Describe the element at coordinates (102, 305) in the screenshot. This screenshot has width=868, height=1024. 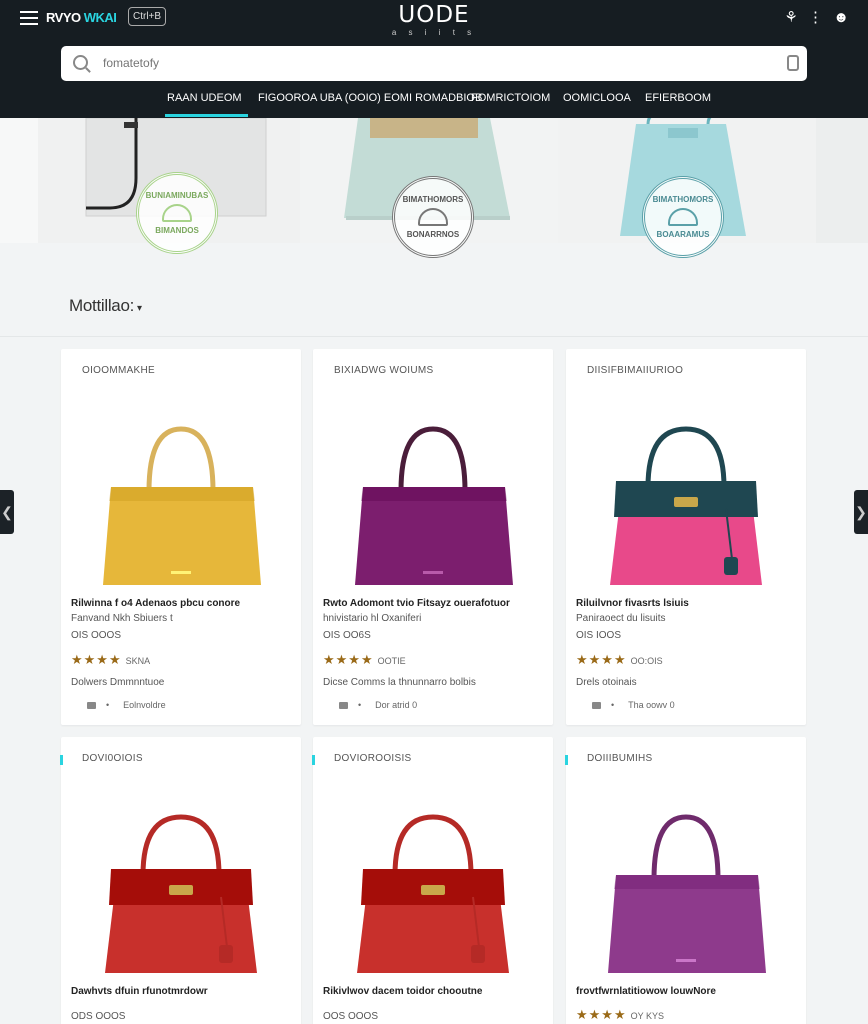
I see `section-title-text: Mottillao:` at that location.